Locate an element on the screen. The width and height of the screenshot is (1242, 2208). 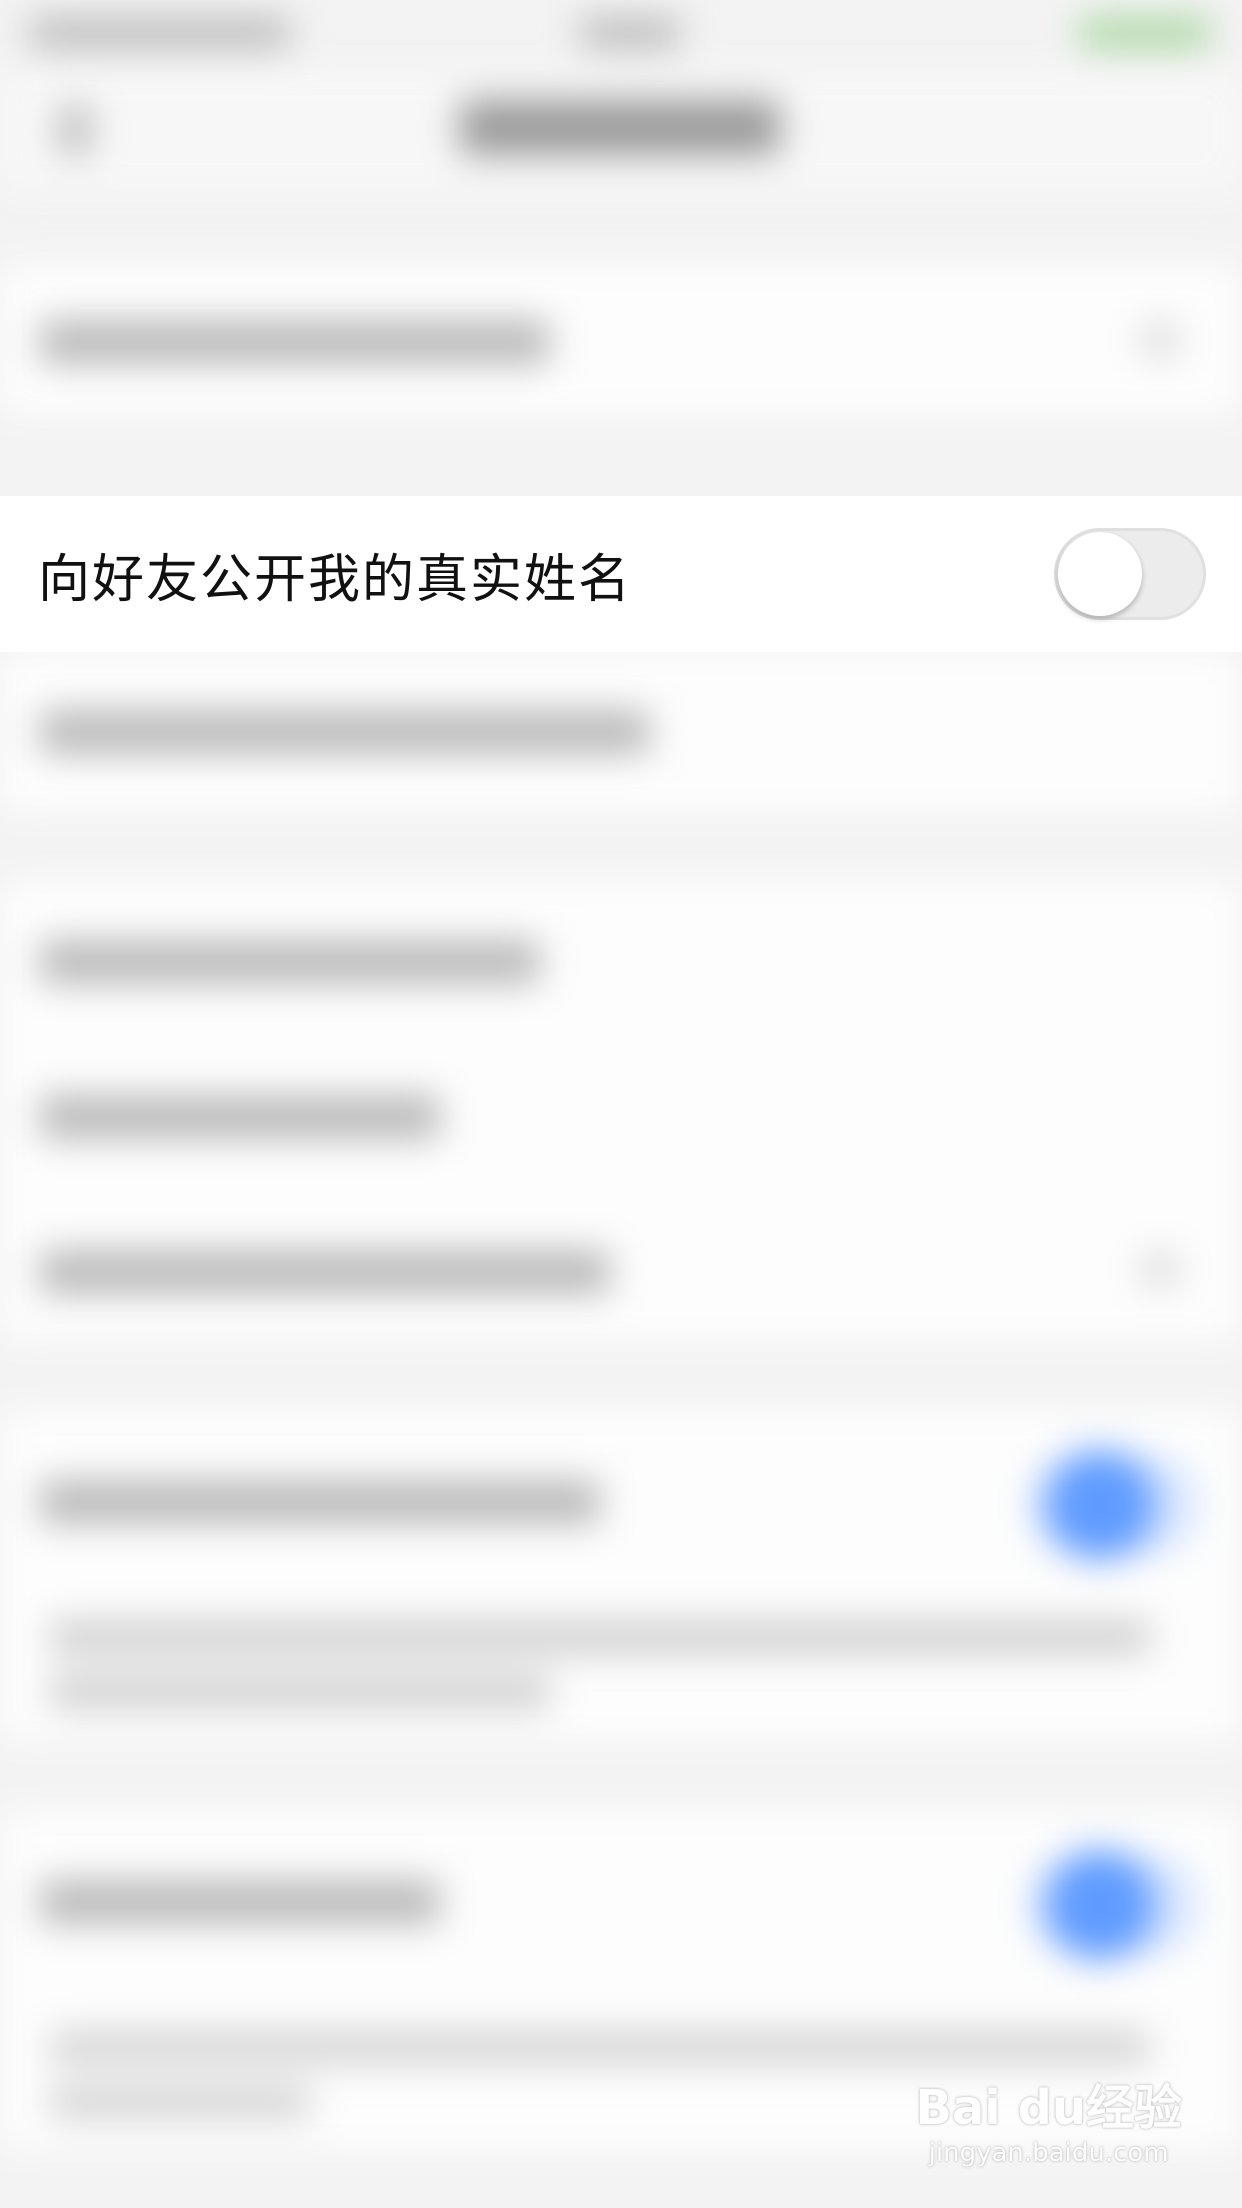
status-bar-time is located at coordinates (630, 33).